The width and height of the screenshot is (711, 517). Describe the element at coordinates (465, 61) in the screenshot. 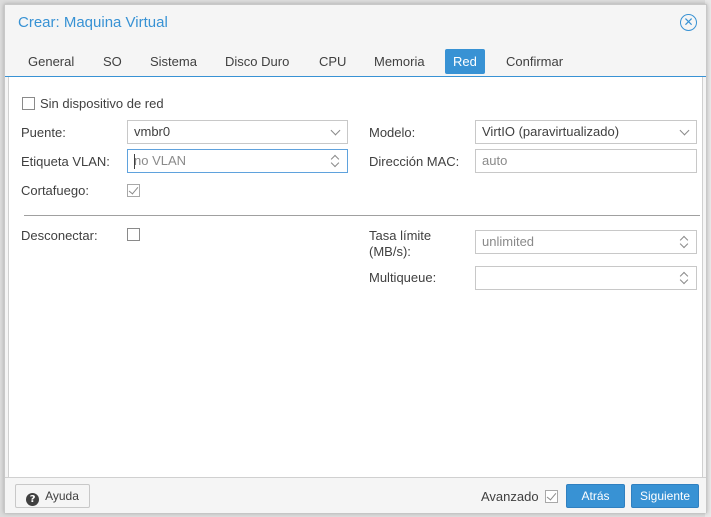

I see `tab-red: Red` at that location.